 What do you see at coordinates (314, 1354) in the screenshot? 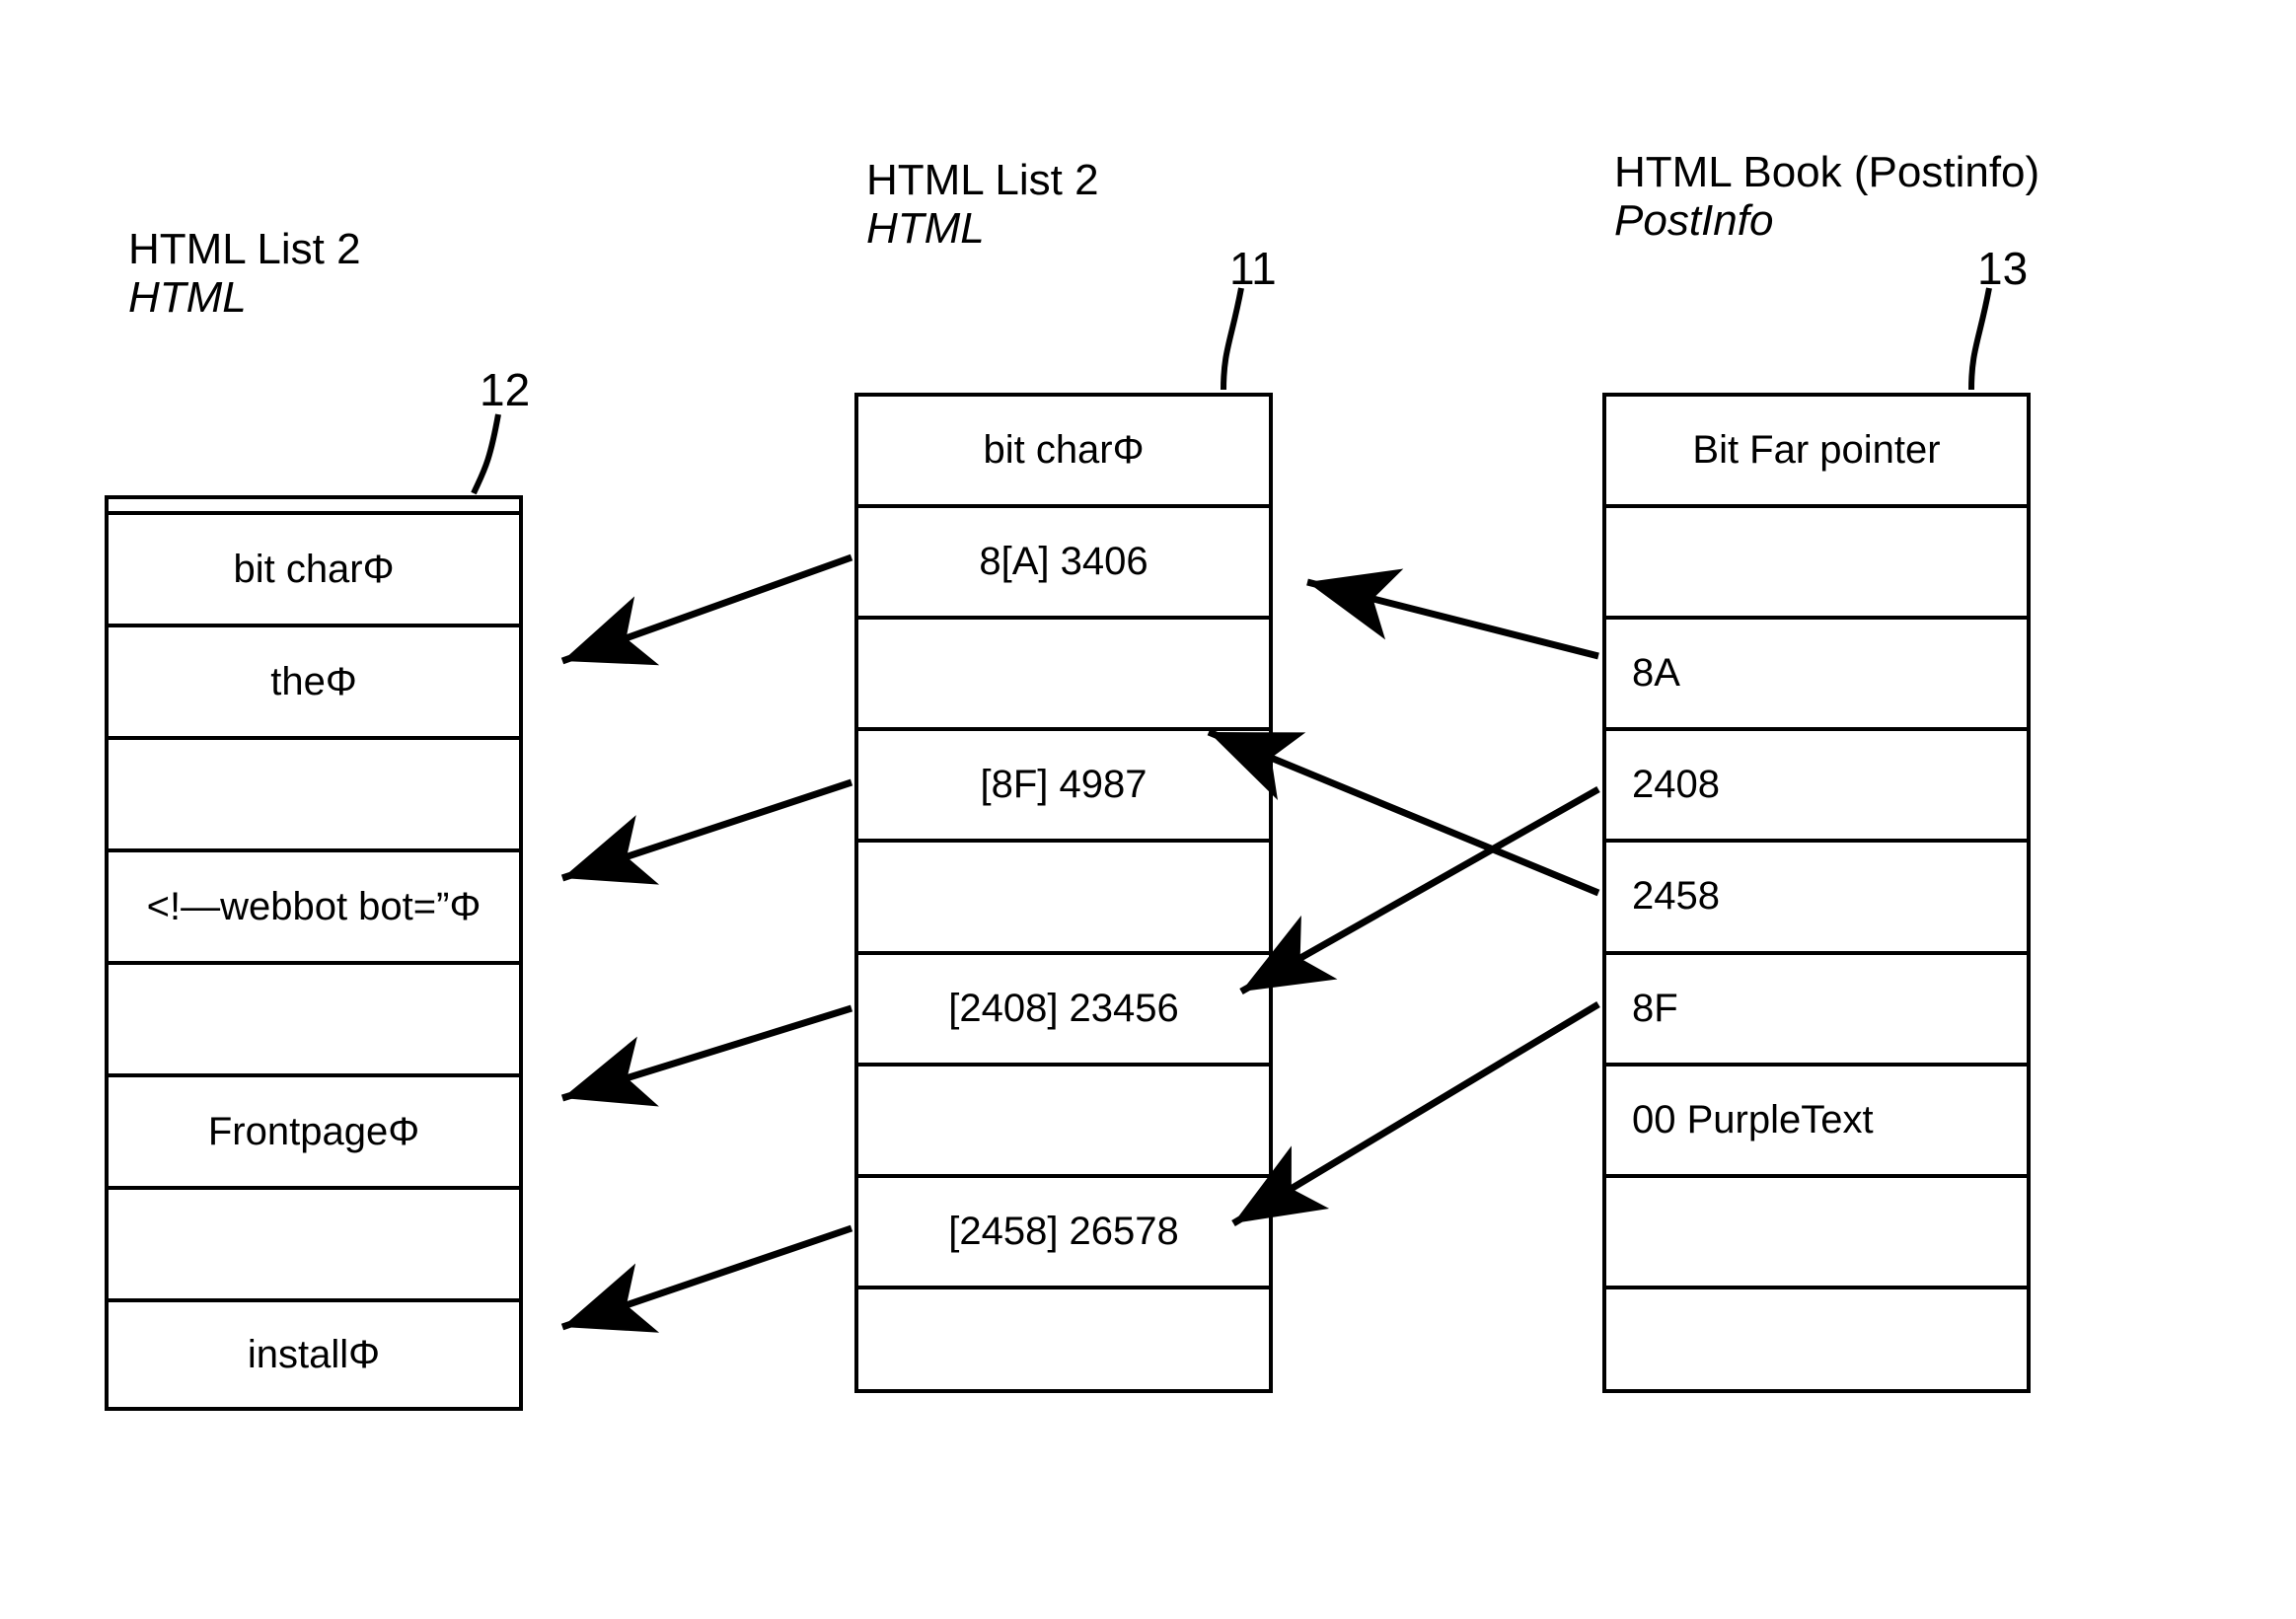
I see `table-row: installΦ` at bounding box center [314, 1354].